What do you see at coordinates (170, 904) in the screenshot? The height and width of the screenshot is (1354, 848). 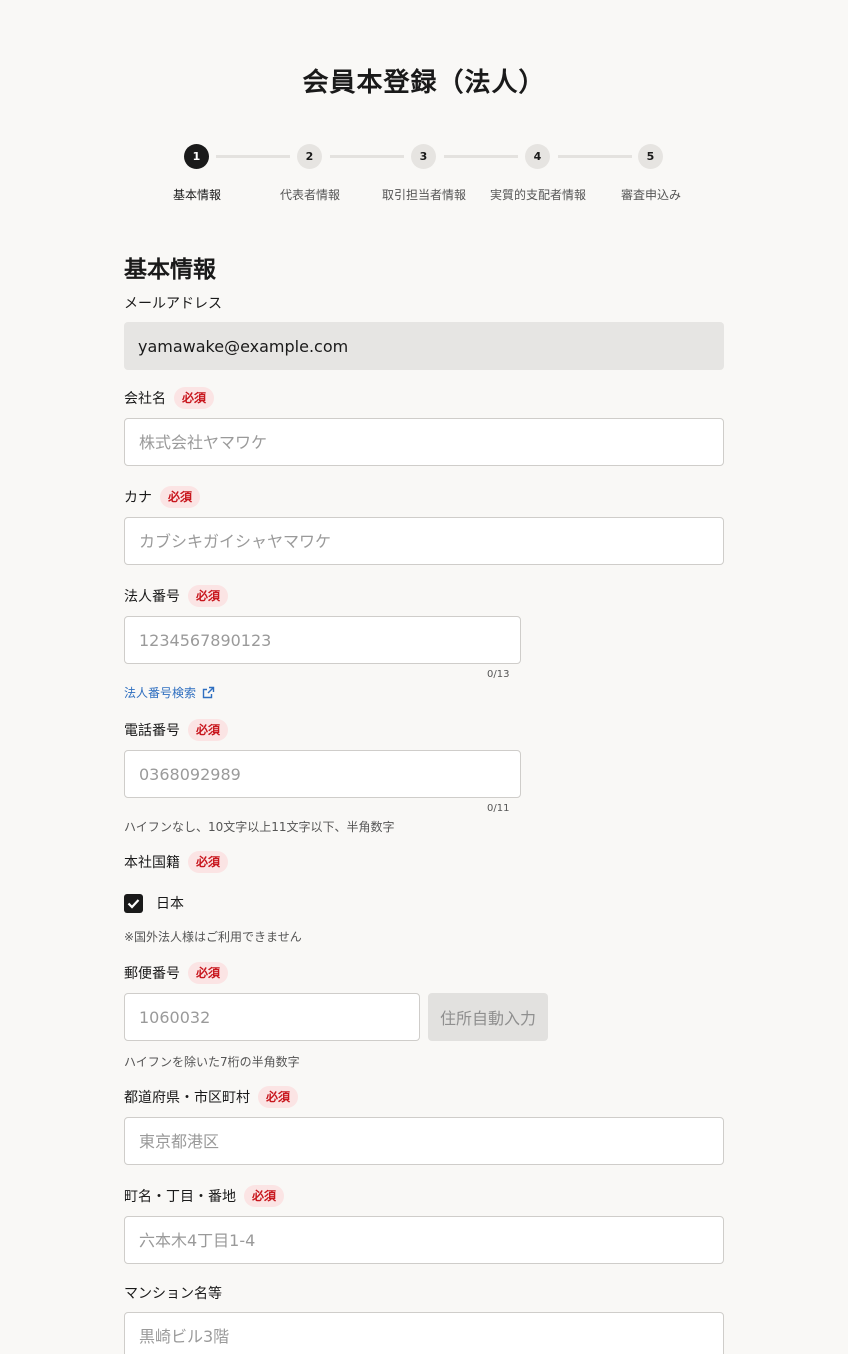 I see `nationality-option-label: 日本` at bounding box center [170, 904].